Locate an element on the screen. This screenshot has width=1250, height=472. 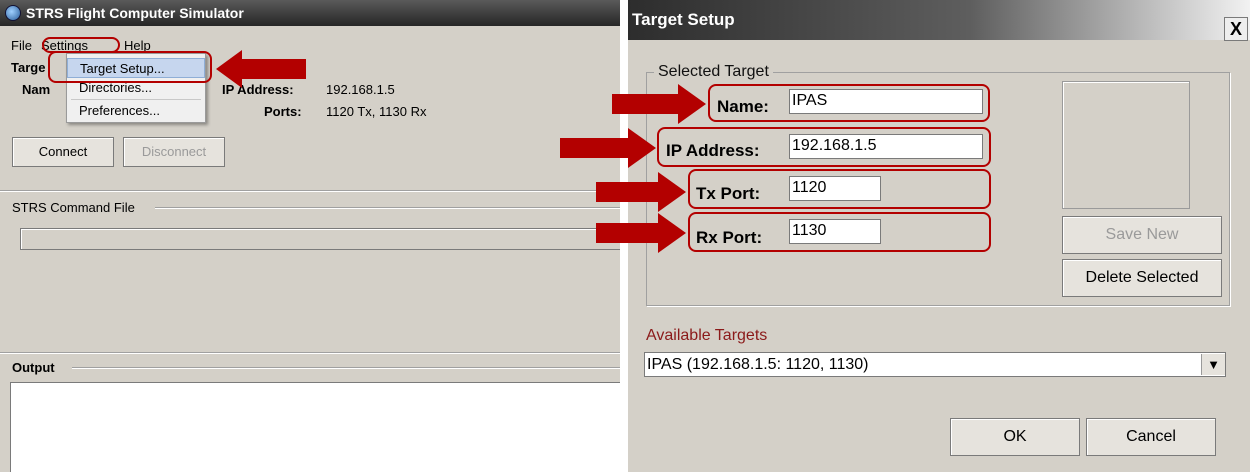
target-preview-box is located at coordinates (1126, 145).